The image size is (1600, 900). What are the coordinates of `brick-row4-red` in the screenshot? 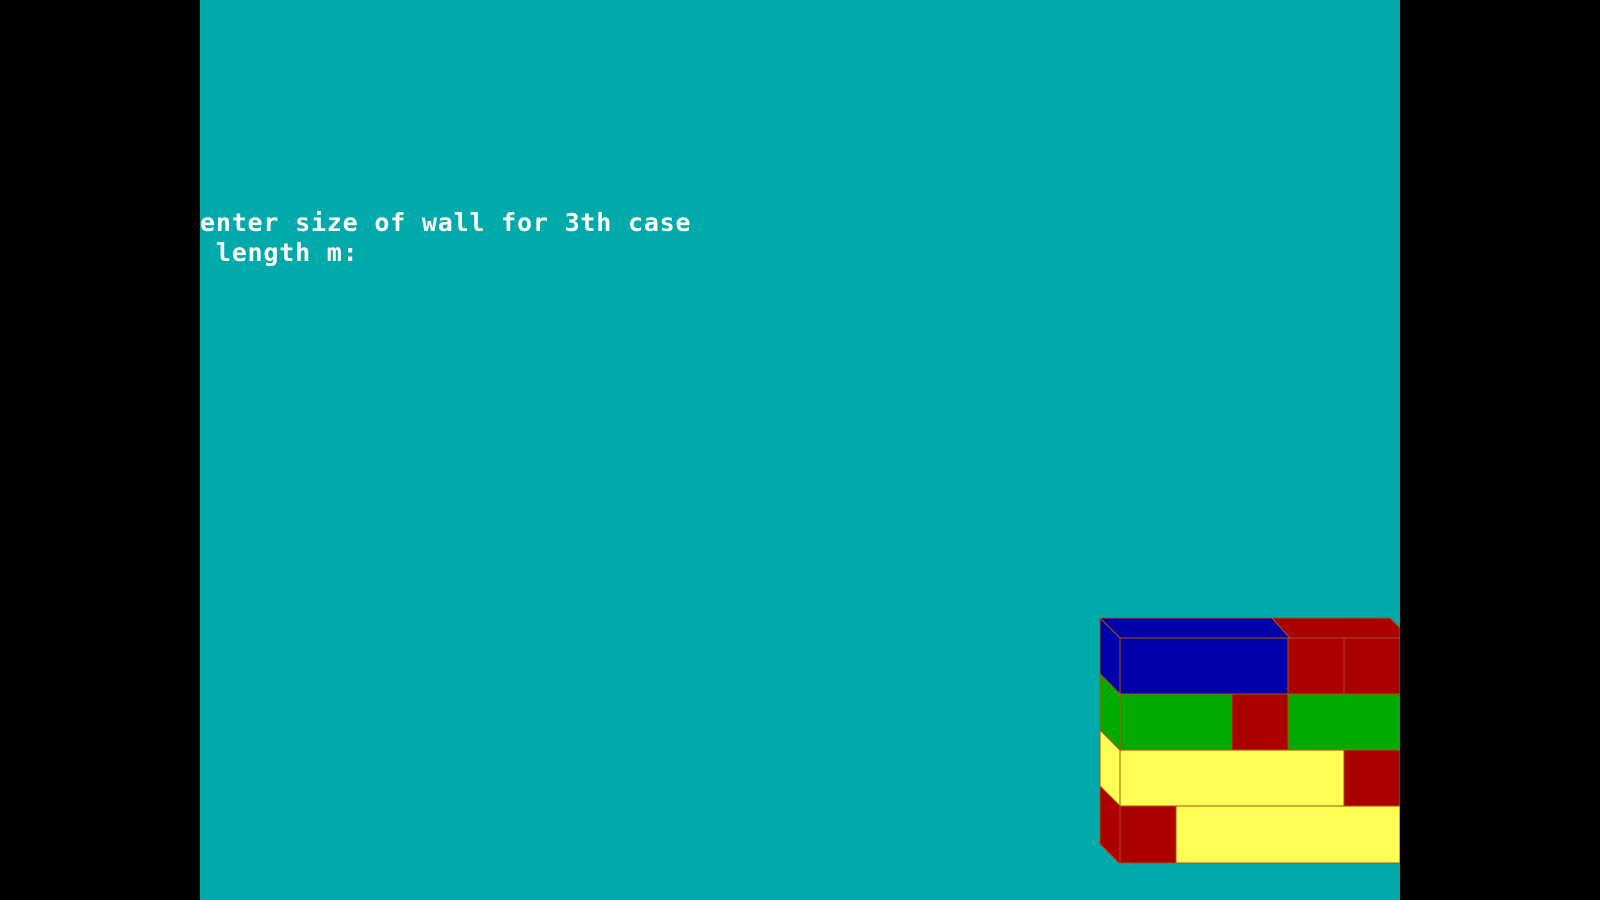 It's located at (1148, 834).